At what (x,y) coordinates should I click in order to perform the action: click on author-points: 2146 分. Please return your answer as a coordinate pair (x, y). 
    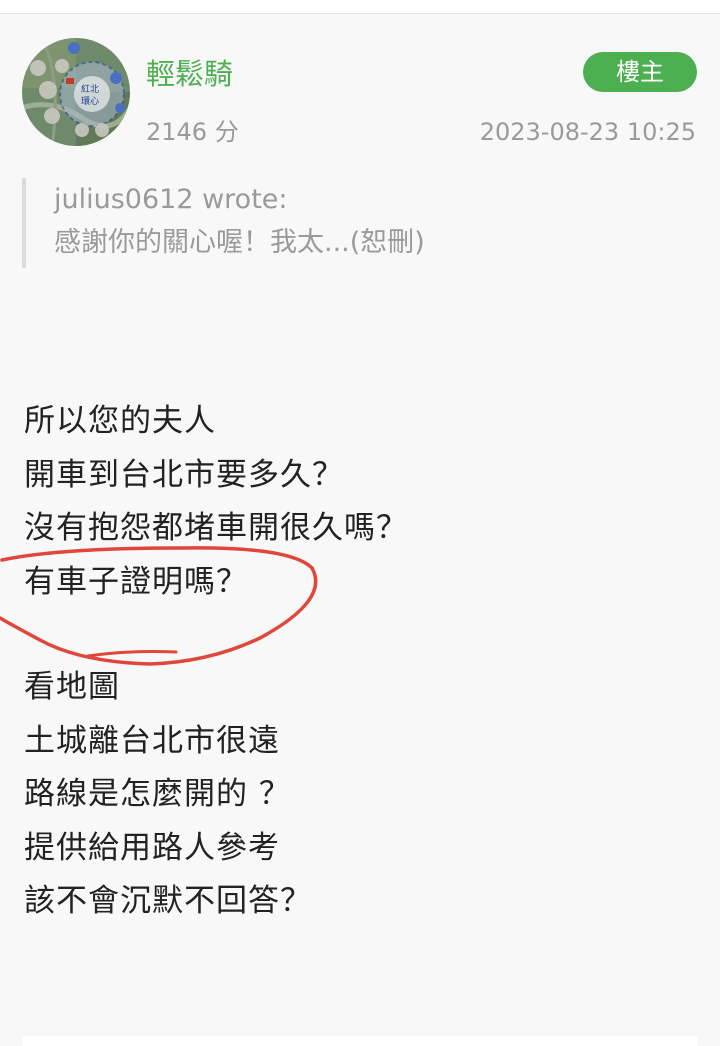
    Looking at the image, I should click on (192, 132).